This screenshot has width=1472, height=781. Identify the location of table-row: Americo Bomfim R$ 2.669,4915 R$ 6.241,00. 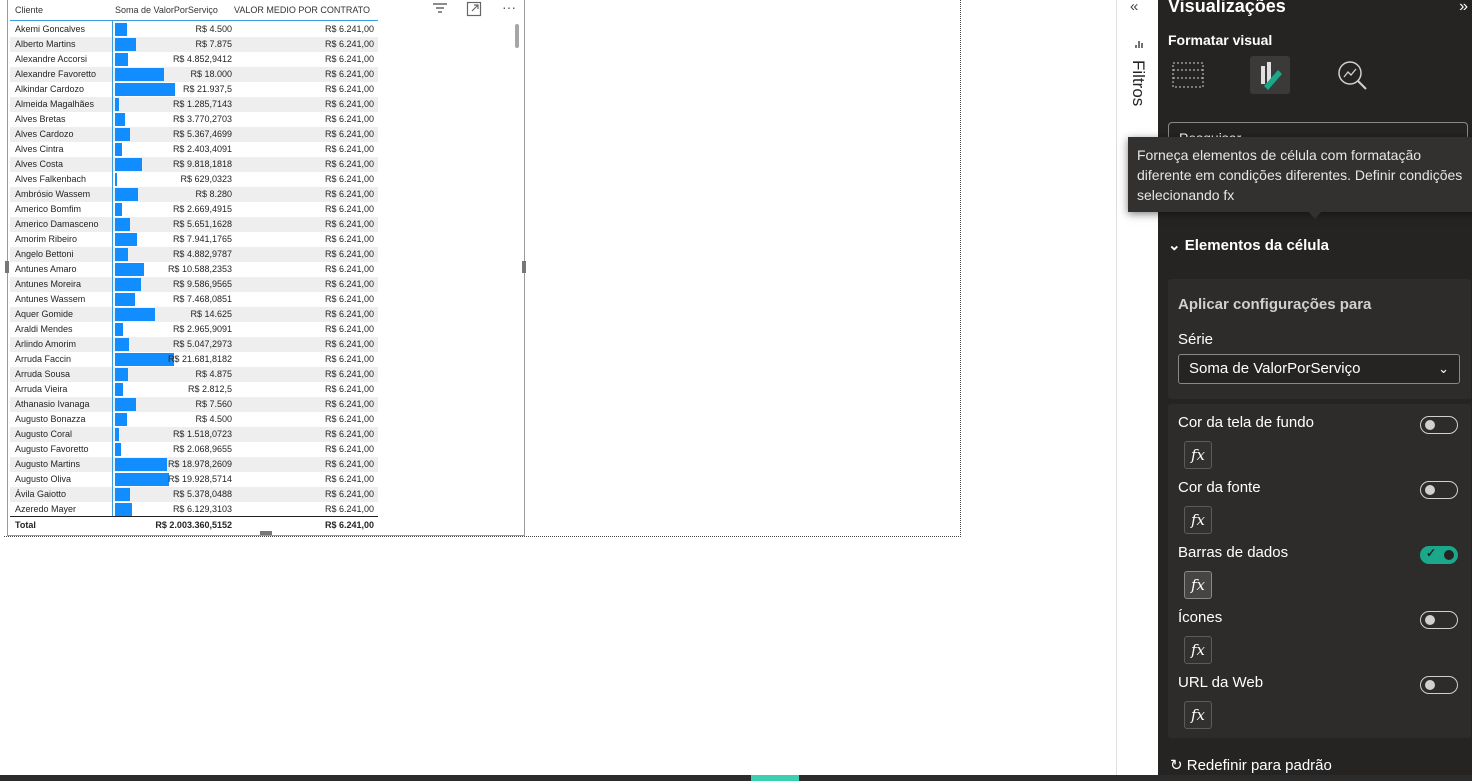
(194, 209).